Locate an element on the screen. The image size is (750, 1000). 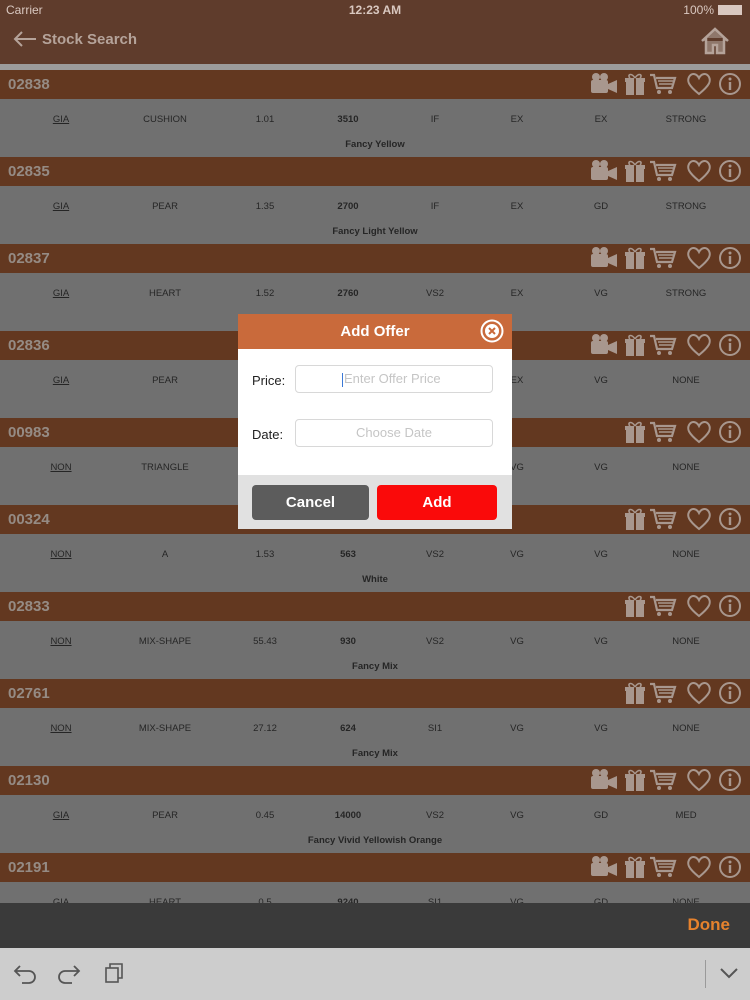
price-input: Enter Offer Price is located at coordinates (394, 379).